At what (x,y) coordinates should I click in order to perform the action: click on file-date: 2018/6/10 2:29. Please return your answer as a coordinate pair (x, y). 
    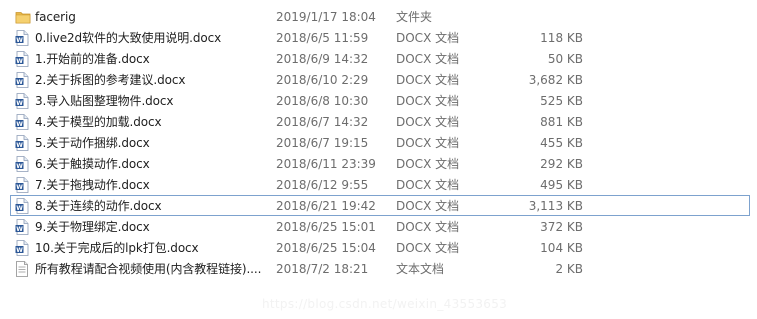
    Looking at the image, I should click on (322, 80).